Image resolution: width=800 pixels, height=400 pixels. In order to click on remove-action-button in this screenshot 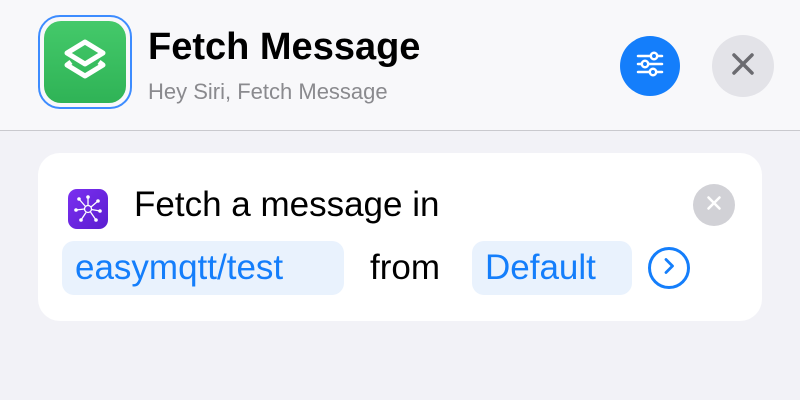, I will do `click(714, 205)`.